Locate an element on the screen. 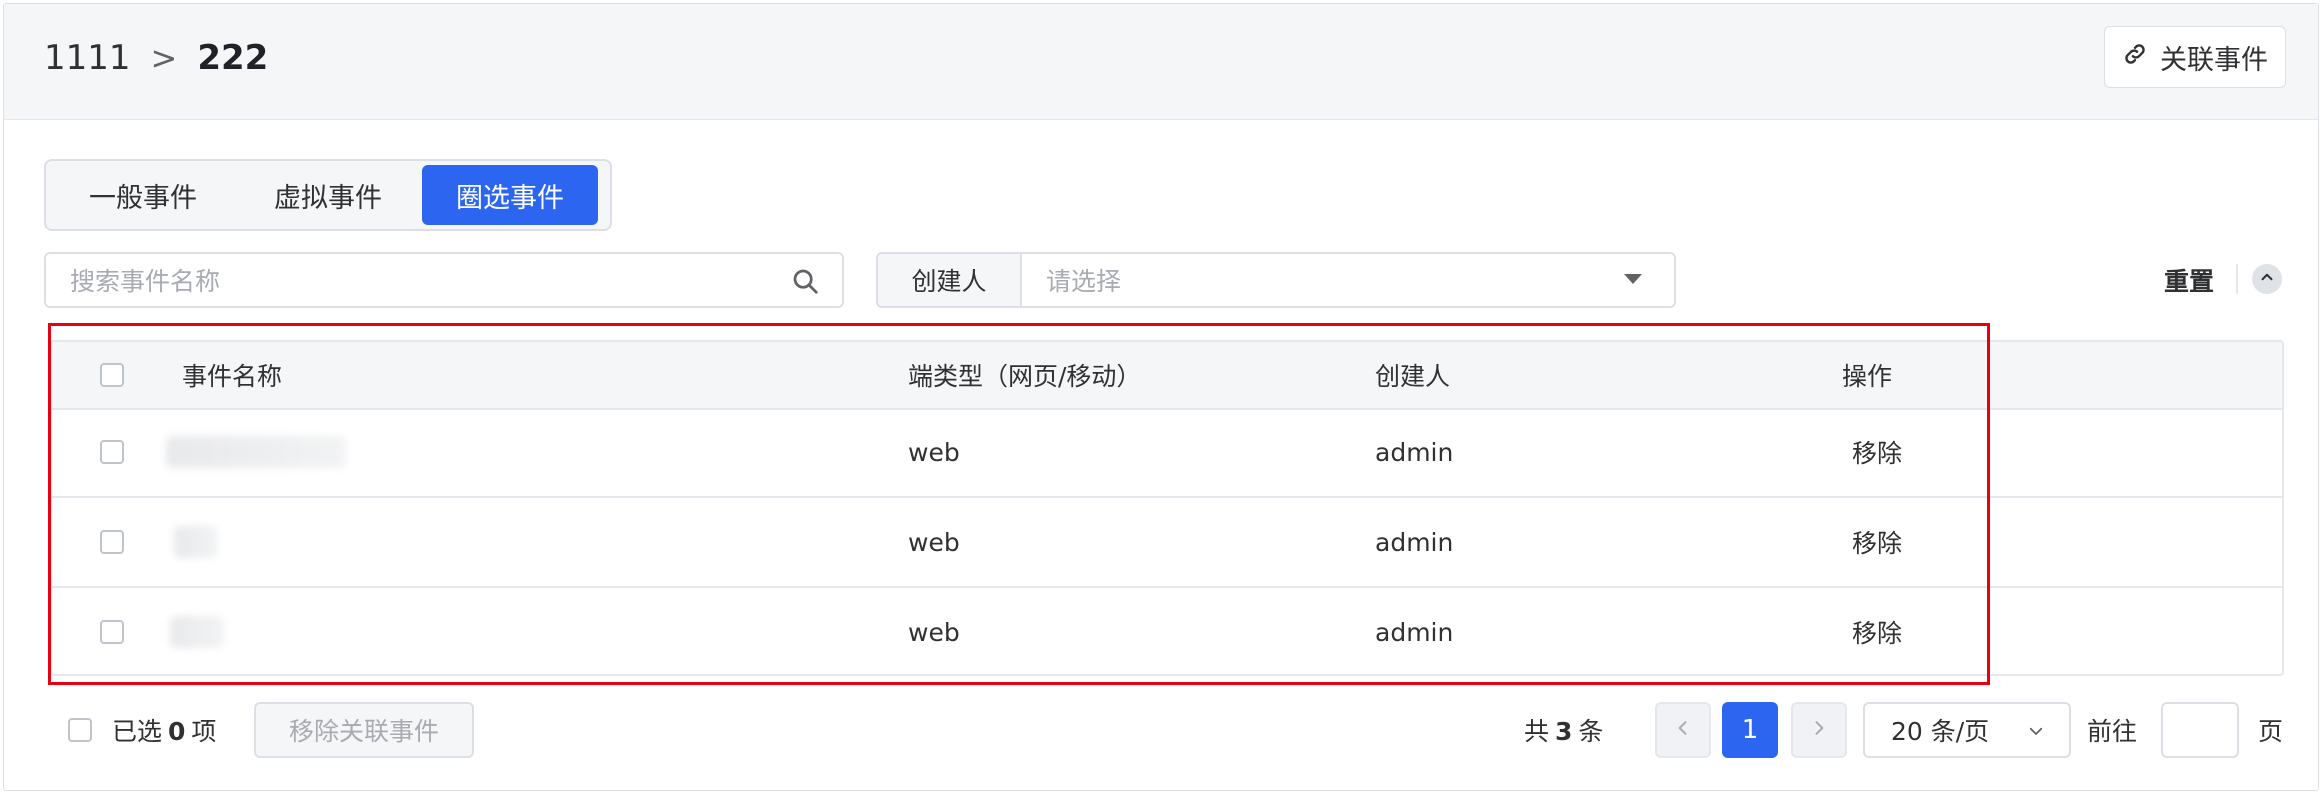 This screenshot has height=796, width=2324. chevron-right-icon is located at coordinates (1819, 730).